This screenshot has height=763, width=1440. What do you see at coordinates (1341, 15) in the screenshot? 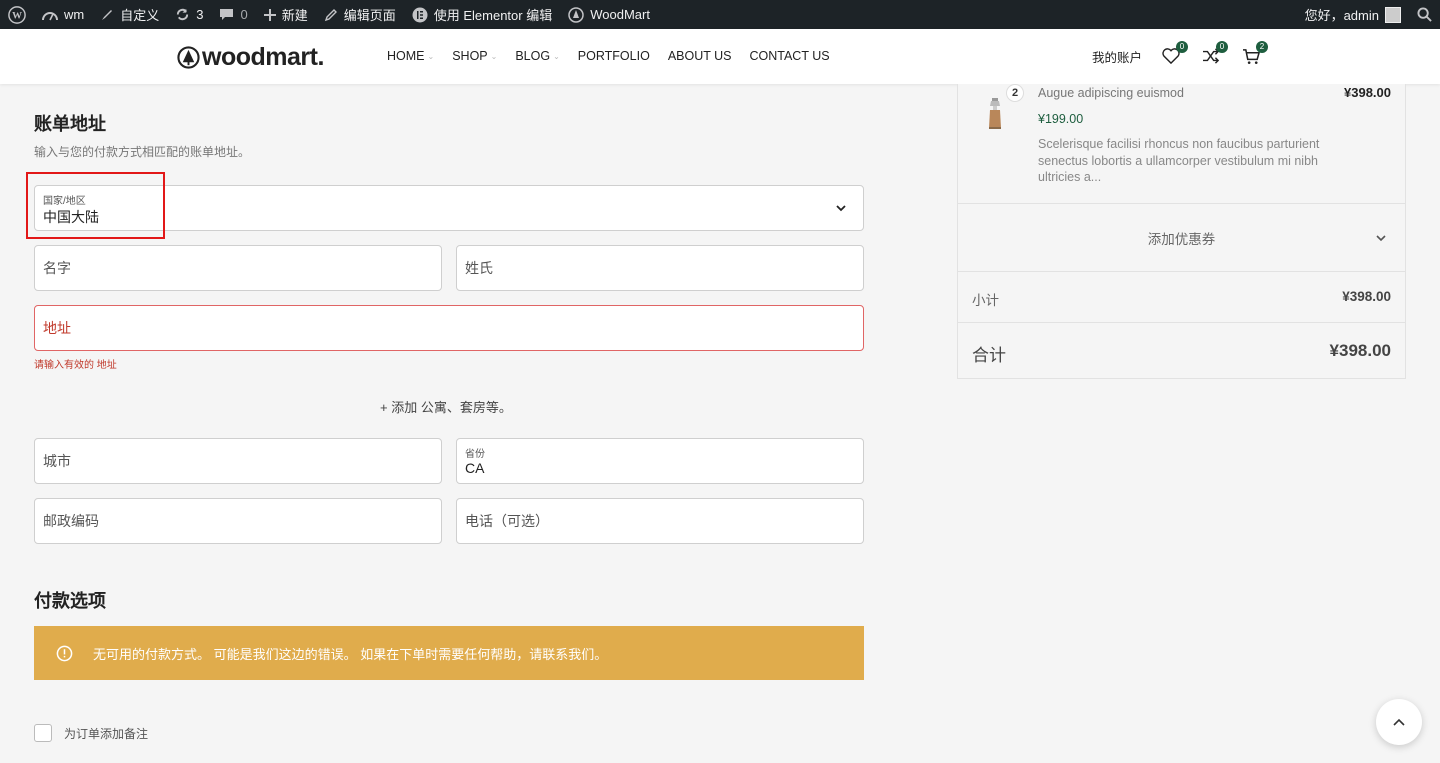
I see `greeting: 您好，admin` at bounding box center [1341, 15].